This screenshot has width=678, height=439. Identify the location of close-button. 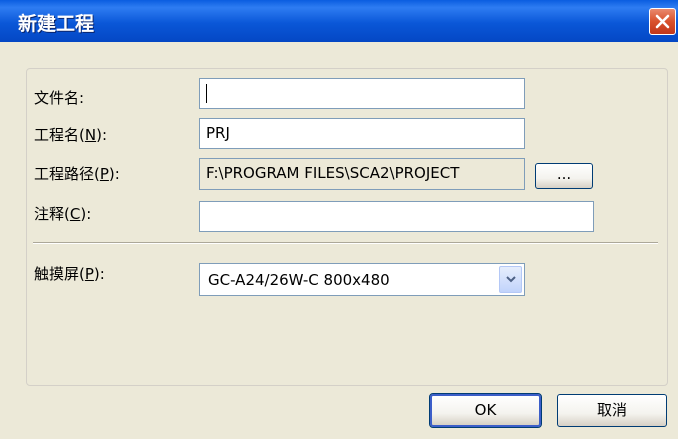
(662, 21).